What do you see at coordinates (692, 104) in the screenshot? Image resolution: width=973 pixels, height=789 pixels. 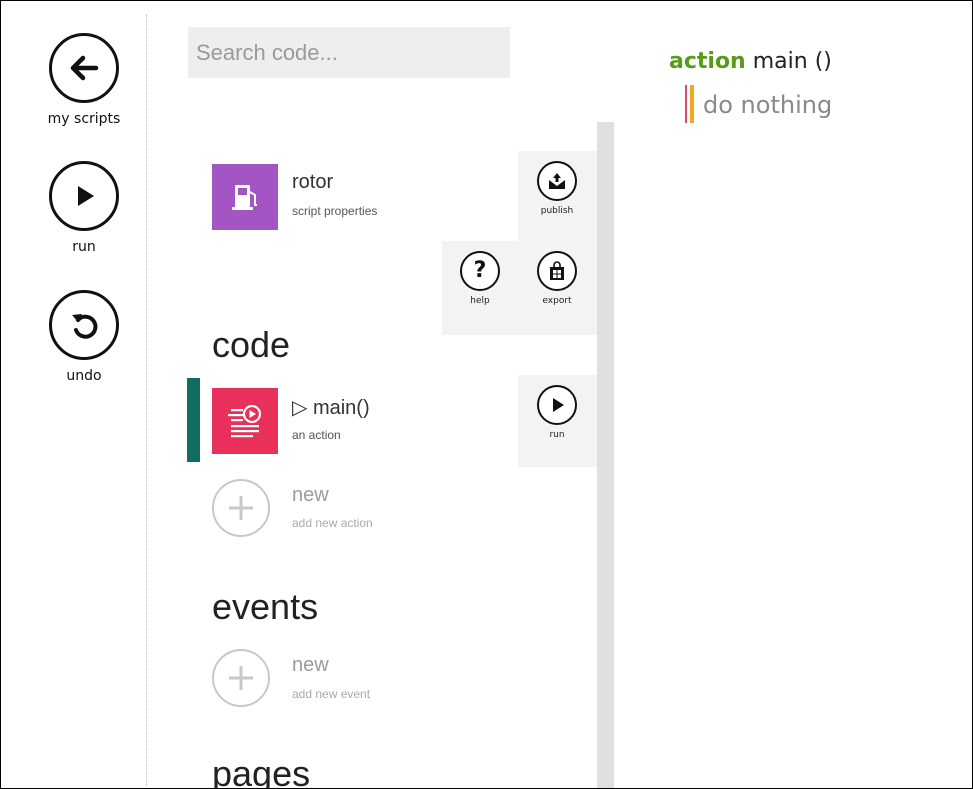 I see `block-bar-orange` at bounding box center [692, 104].